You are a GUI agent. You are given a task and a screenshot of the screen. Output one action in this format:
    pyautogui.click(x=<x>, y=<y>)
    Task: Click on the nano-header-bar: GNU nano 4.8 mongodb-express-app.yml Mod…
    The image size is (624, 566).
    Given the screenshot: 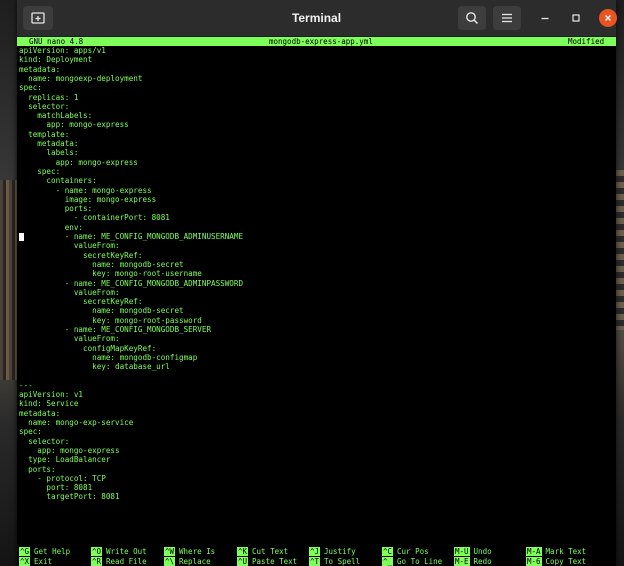 What is the action you would take?
    pyautogui.click(x=316, y=41)
    